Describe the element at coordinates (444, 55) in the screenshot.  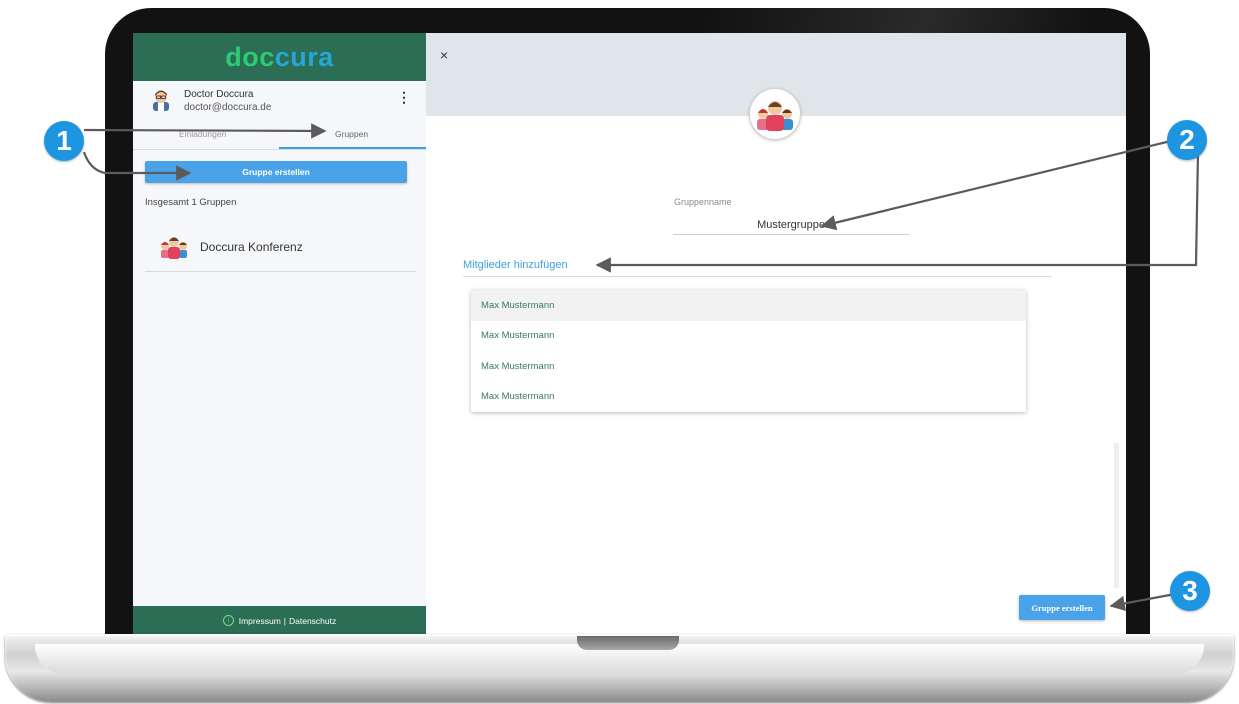
I see `close-icon: ×` at that location.